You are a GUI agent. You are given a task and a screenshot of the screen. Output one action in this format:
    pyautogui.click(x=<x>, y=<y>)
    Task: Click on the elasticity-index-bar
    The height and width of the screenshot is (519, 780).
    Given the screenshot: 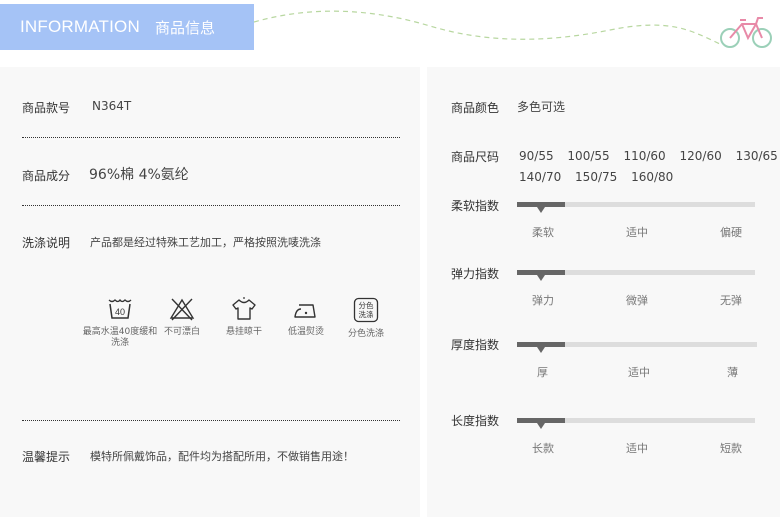 What is the action you would take?
    pyautogui.click(x=636, y=275)
    